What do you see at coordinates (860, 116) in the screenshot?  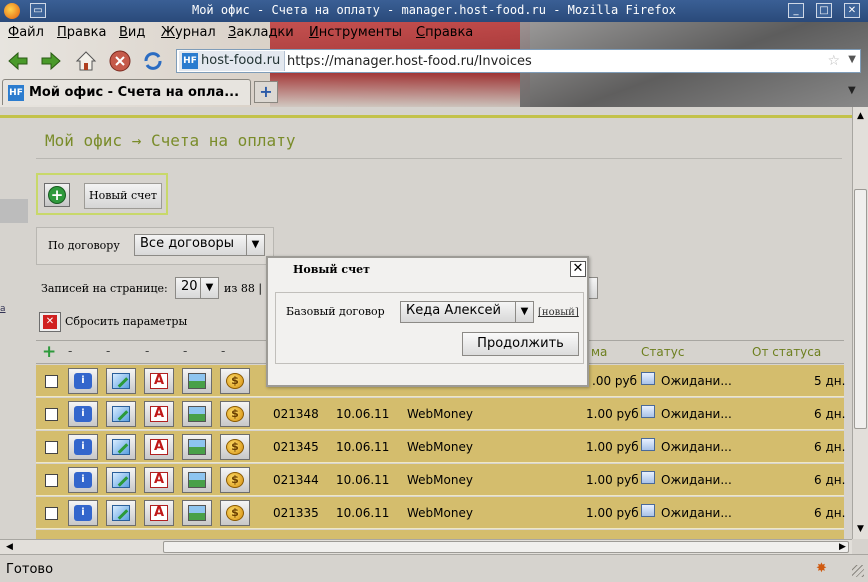 I see `scroll-up-icon: ▲` at bounding box center [860, 116].